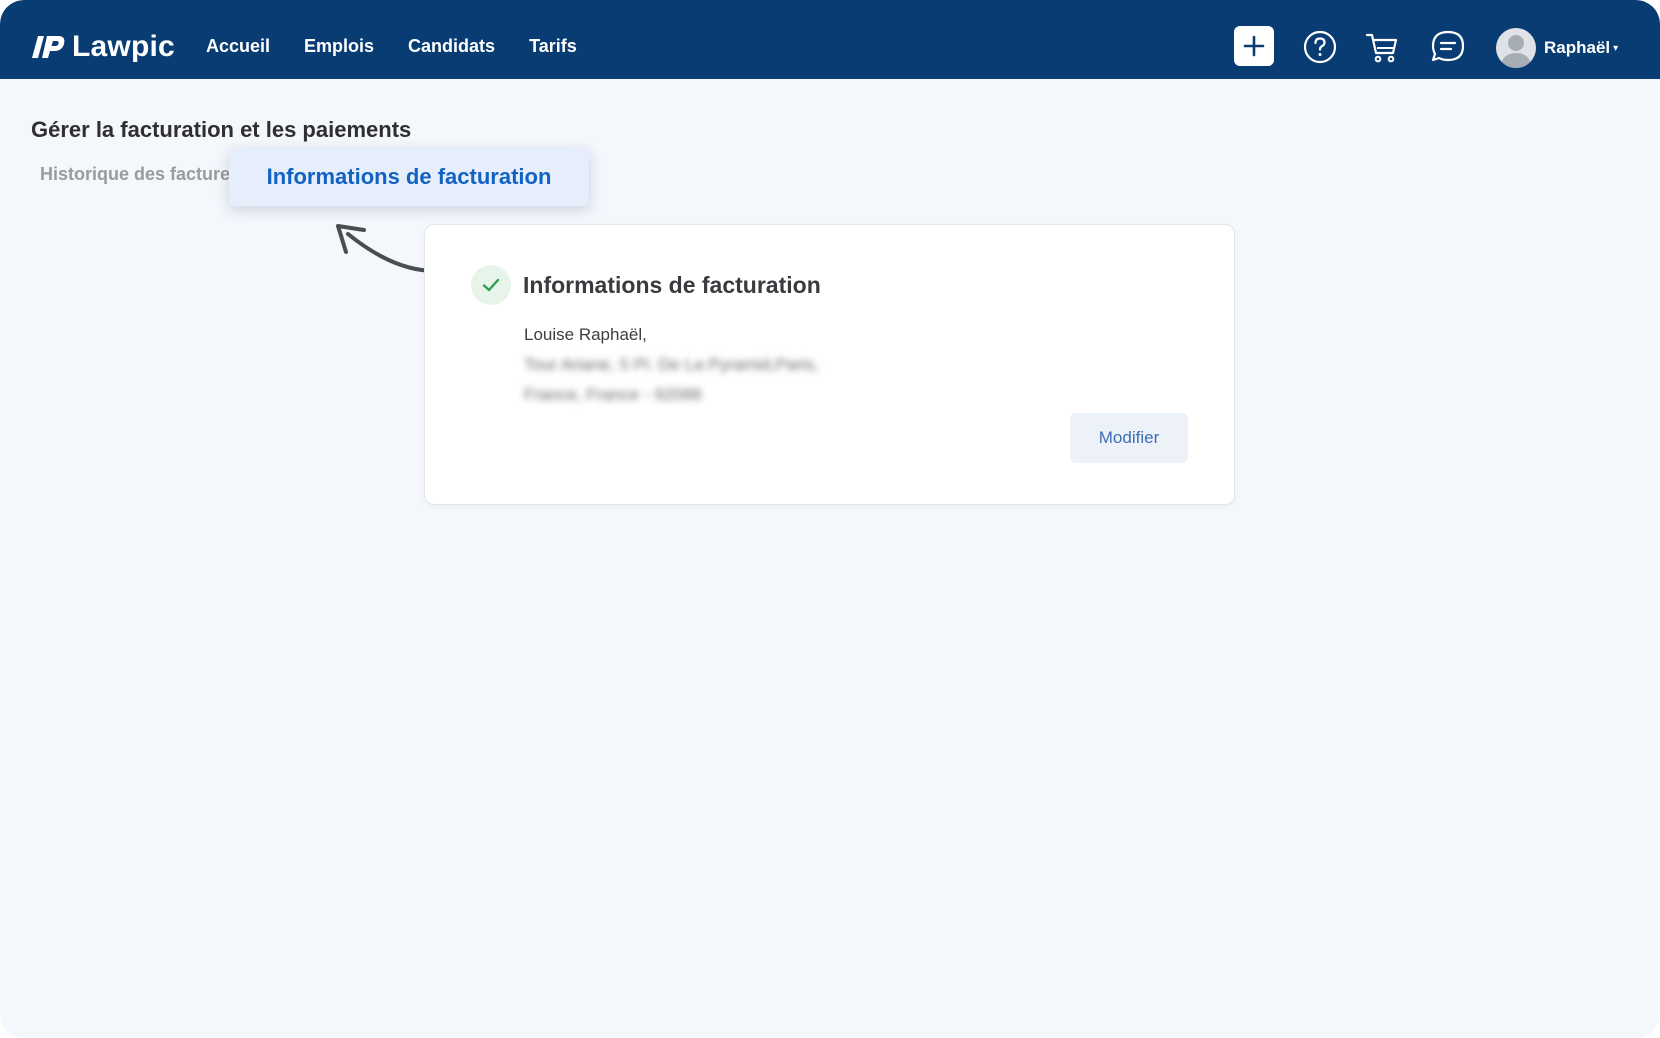  What do you see at coordinates (238, 46) in the screenshot?
I see `nav-link-accueil: Accueil` at bounding box center [238, 46].